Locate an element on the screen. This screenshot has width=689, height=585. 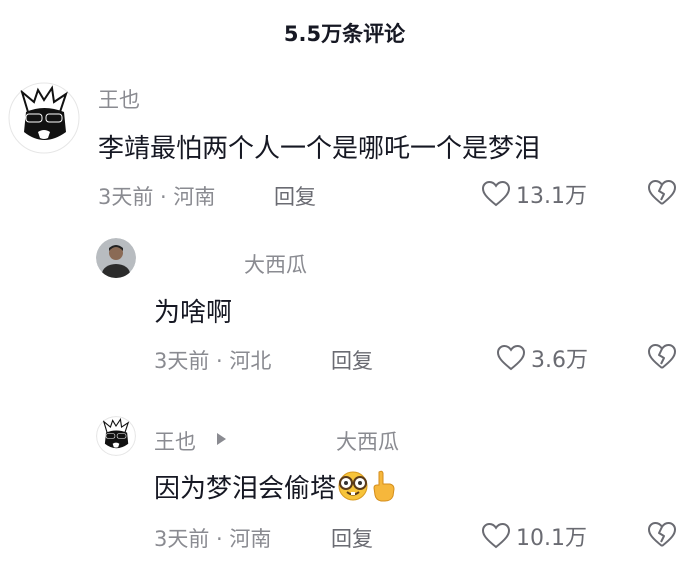
like-button: 3.6万 is located at coordinates (542, 358).